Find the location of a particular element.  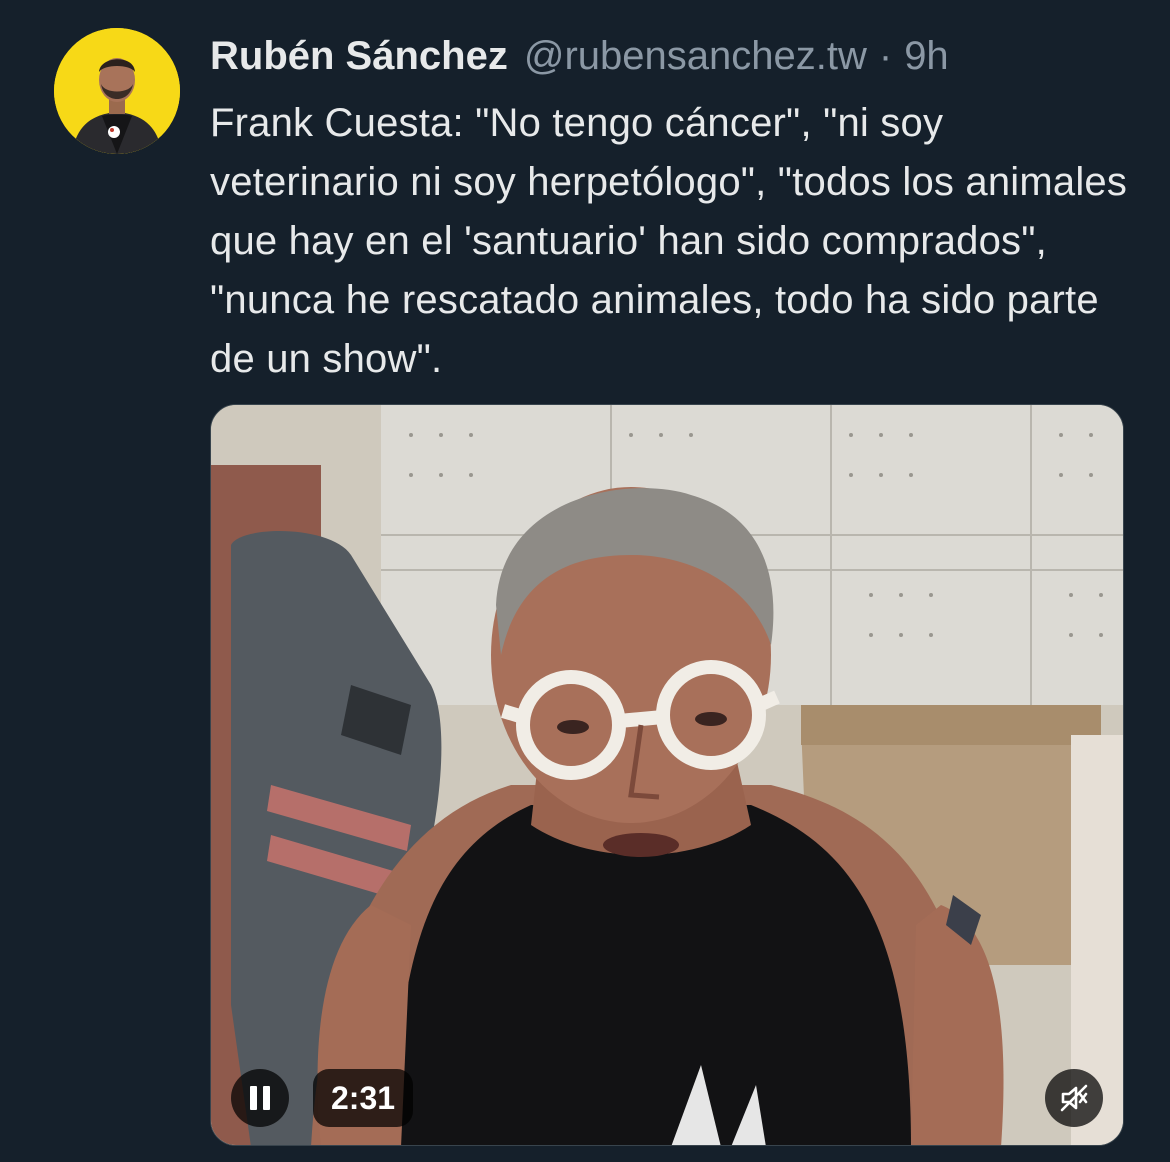

author-display-name: Rubén Sánchez is located at coordinates (359, 56).